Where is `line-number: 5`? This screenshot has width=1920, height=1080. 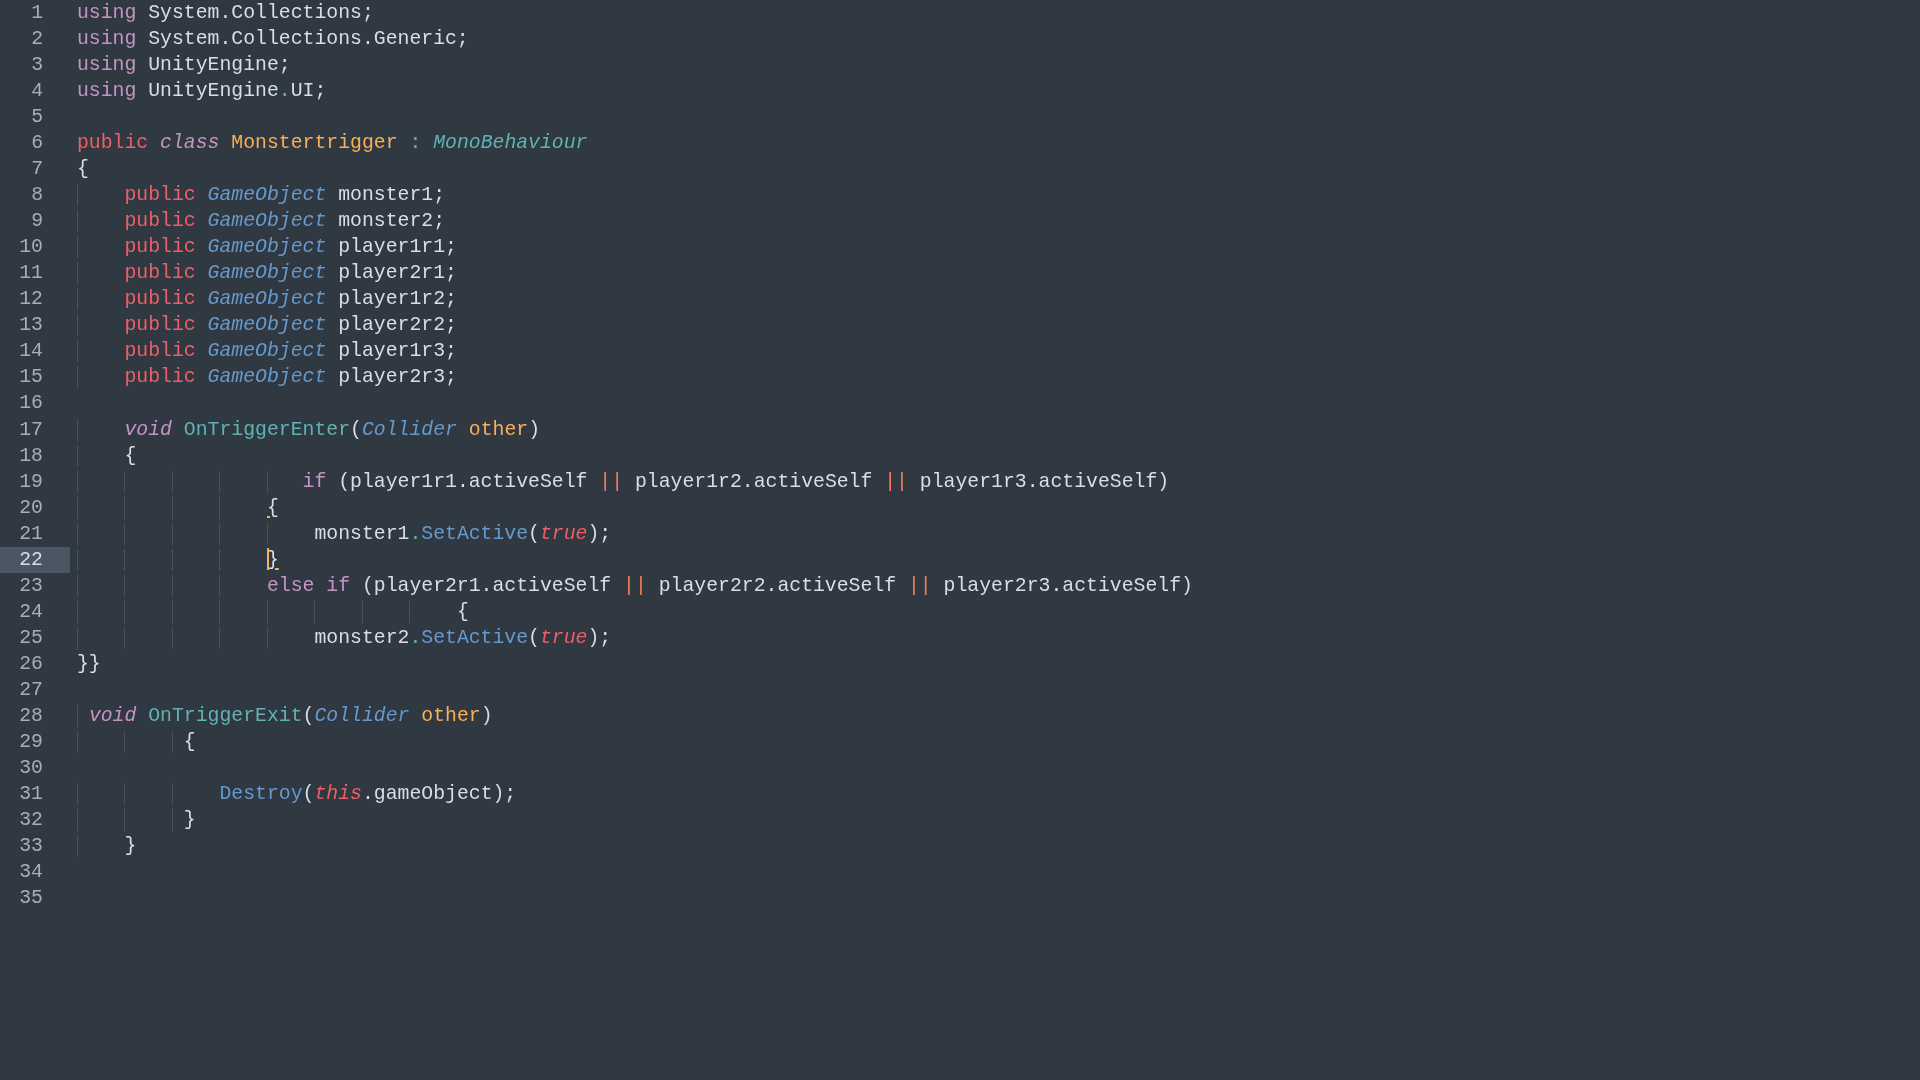 line-number: 5 is located at coordinates (37, 118).